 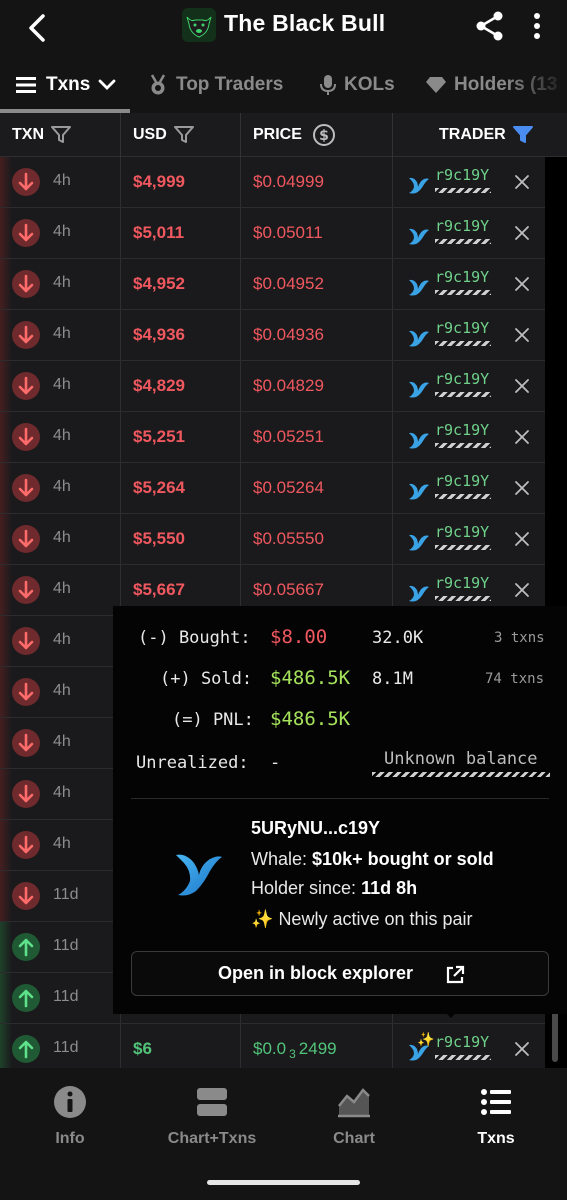 What do you see at coordinates (26, 947) in the screenshot?
I see `buy-arrow-icon` at bounding box center [26, 947].